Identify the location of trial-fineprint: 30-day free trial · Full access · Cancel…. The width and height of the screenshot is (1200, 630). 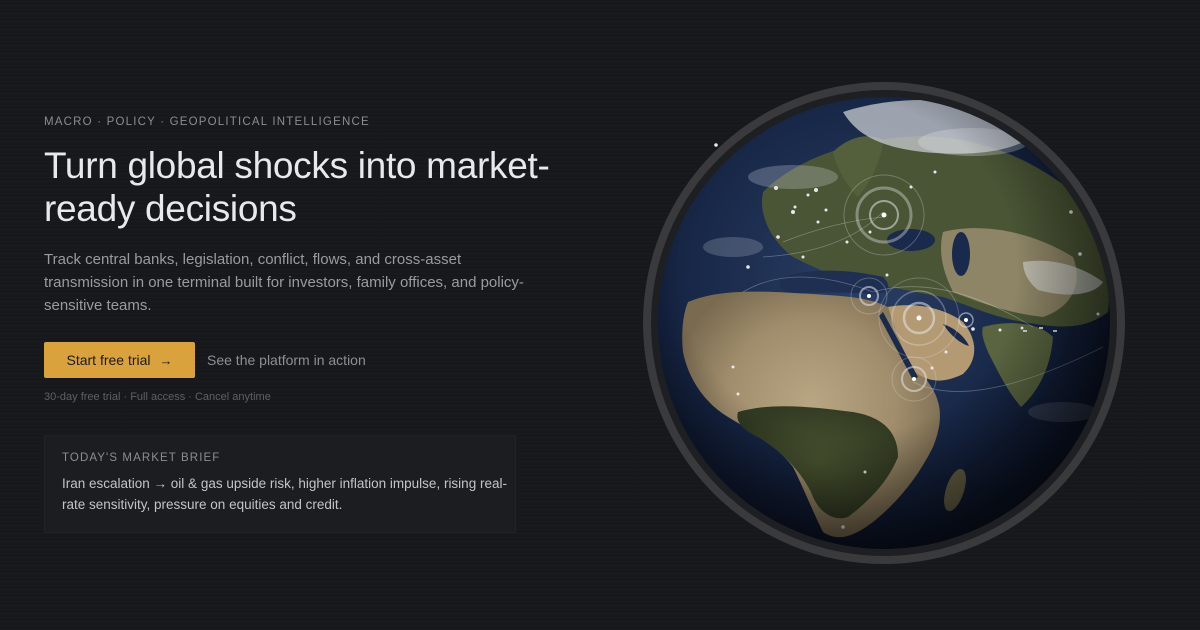
(157, 397).